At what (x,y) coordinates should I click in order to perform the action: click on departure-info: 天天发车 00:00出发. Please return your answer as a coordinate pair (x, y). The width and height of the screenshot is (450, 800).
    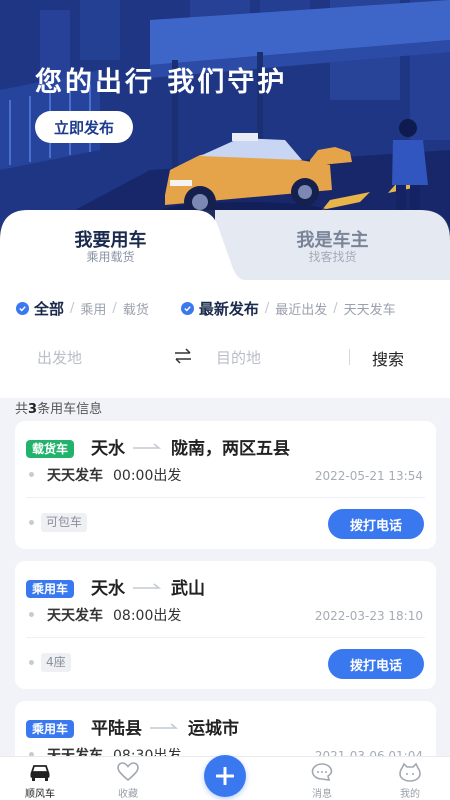
    Looking at the image, I should click on (114, 476).